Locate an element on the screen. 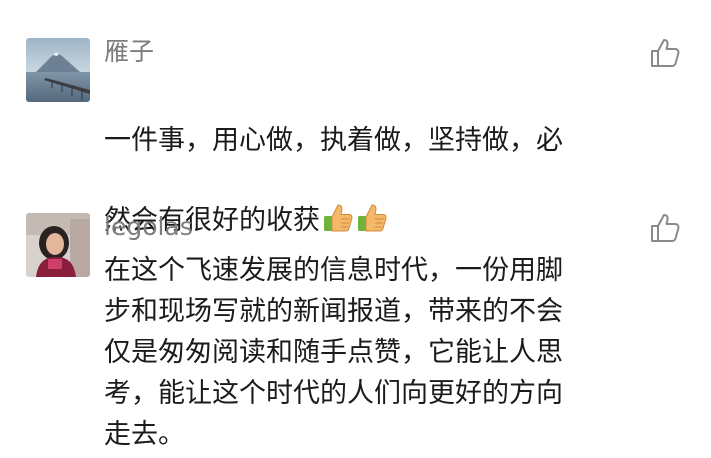 The image size is (711, 458). avatar-portrait-image is located at coordinates (58, 245).